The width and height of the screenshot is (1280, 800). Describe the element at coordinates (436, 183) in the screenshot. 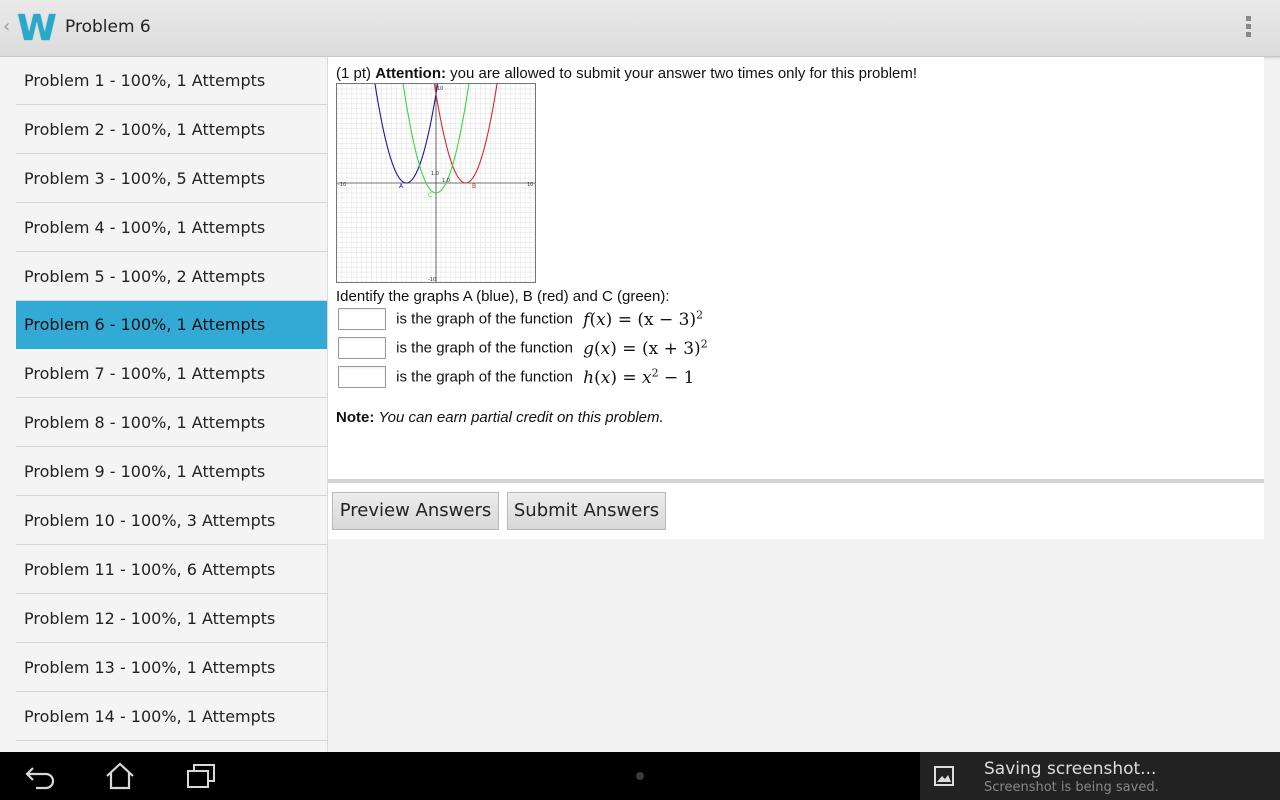

I see `function-graph: -10 10 10 -10 1.0 1.0 A C B` at that location.